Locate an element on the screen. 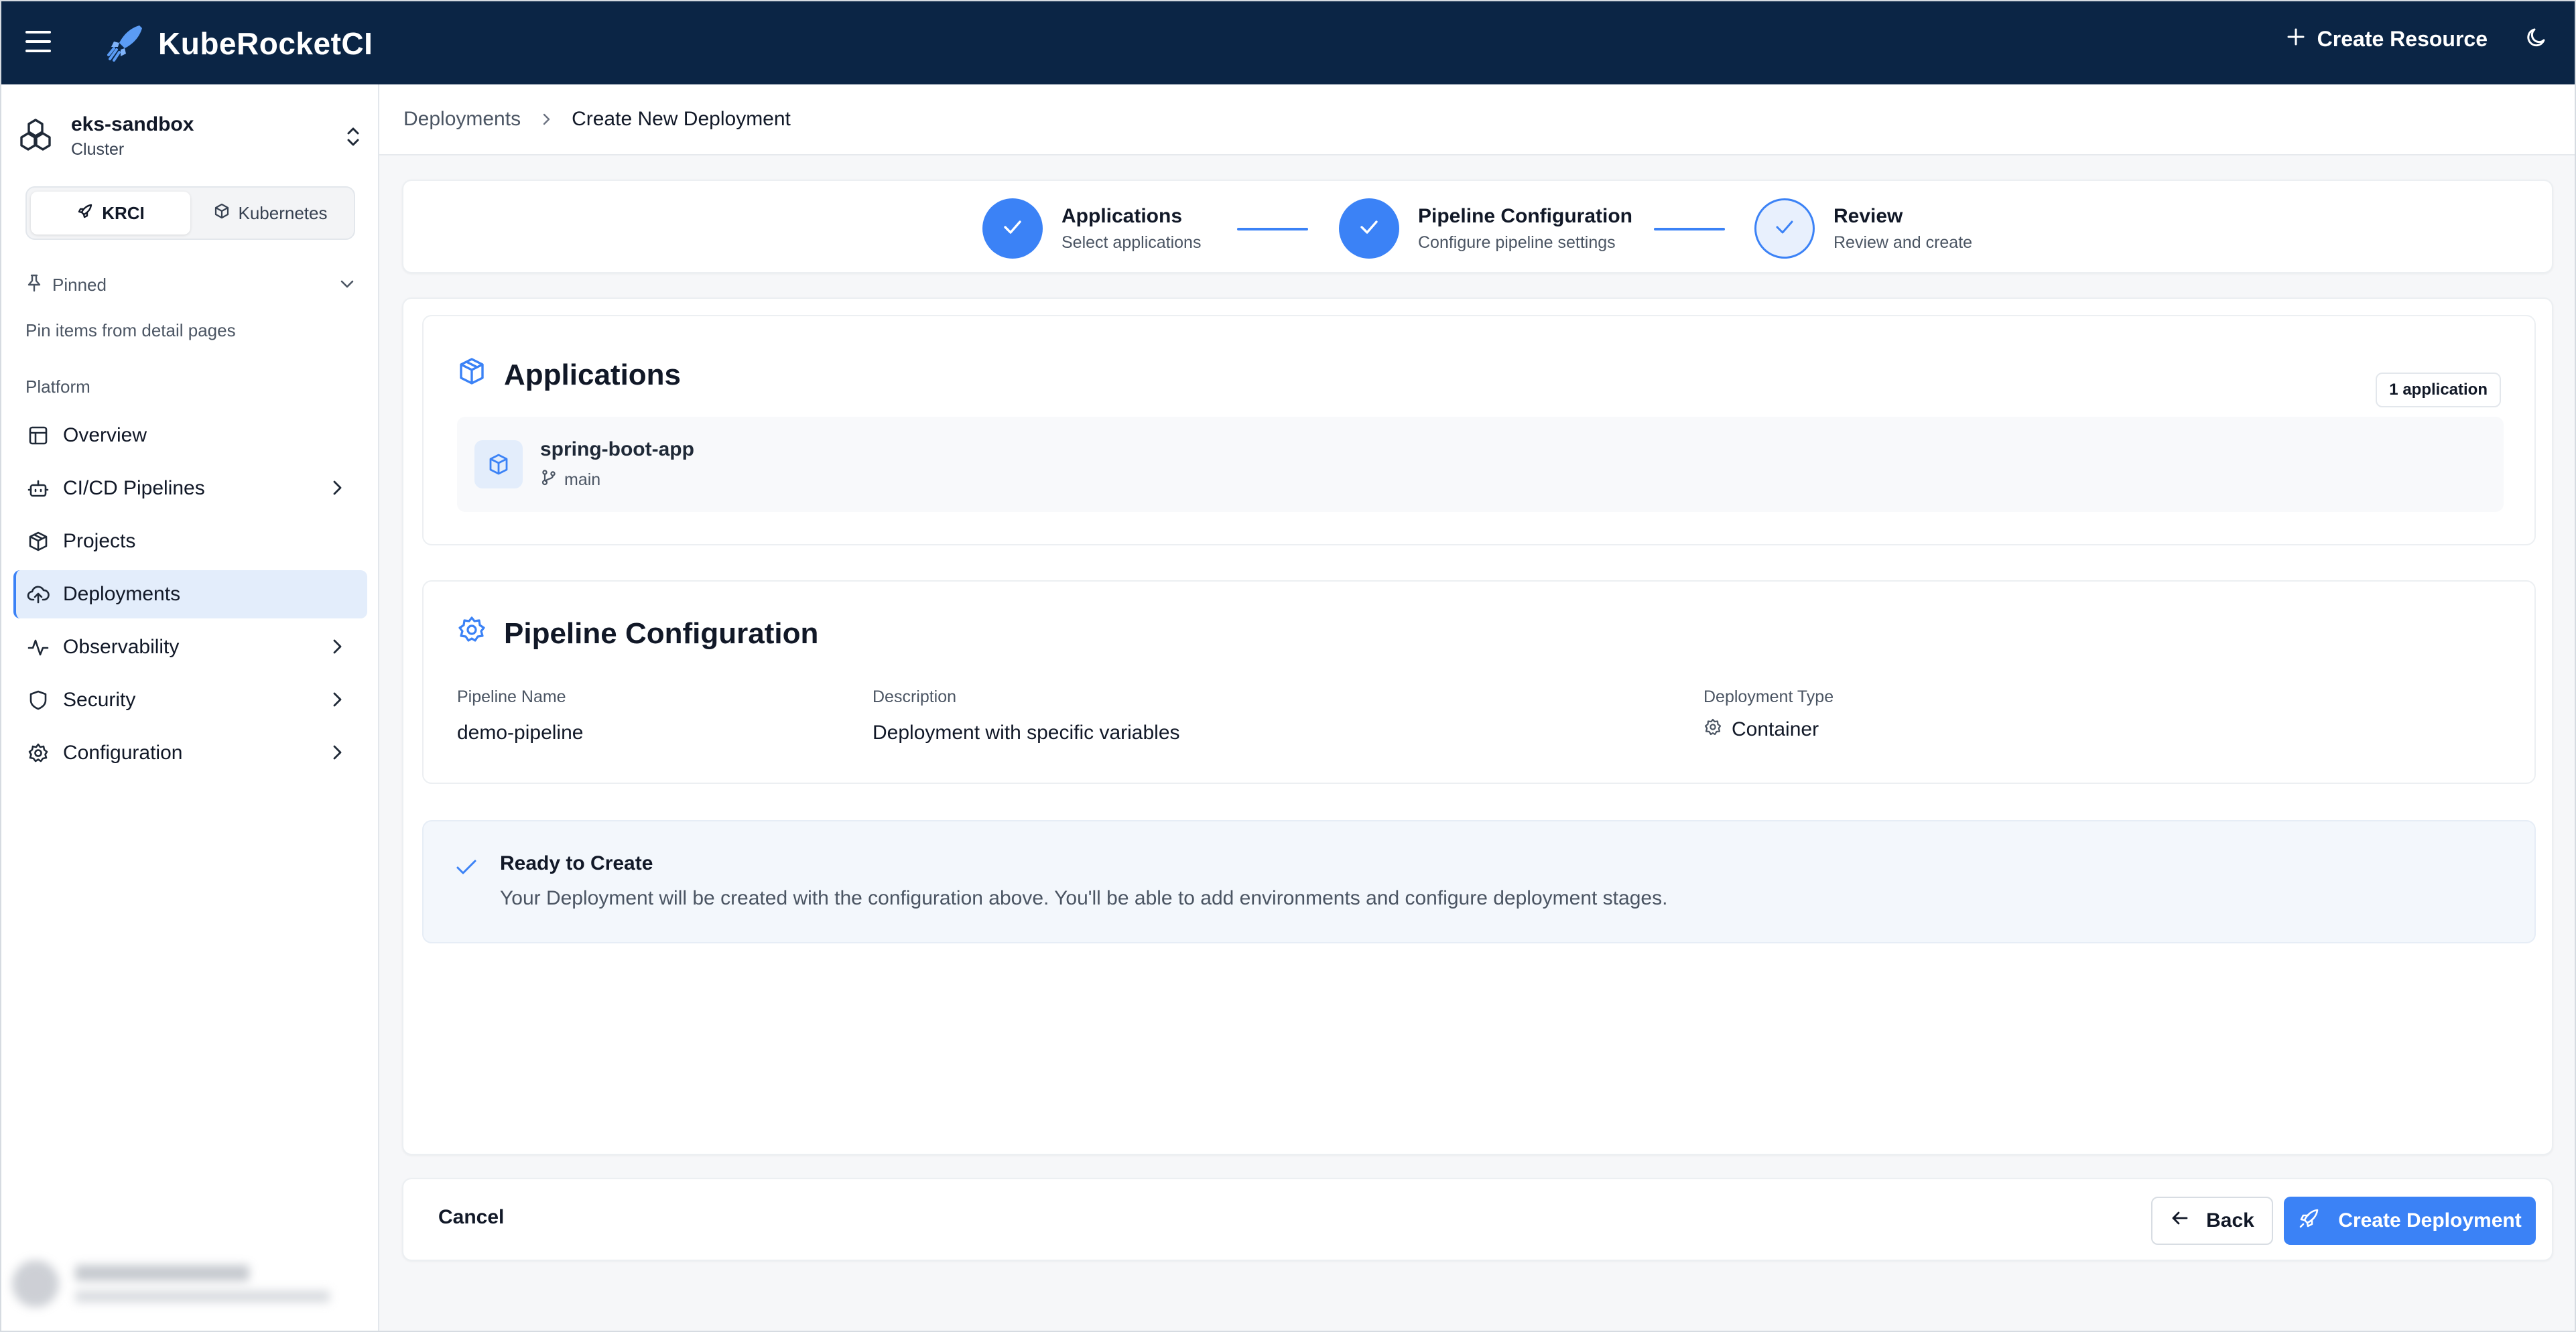 The width and height of the screenshot is (2576, 1332). create-deployment-button: Create Deployment is located at coordinates (2410, 1221).